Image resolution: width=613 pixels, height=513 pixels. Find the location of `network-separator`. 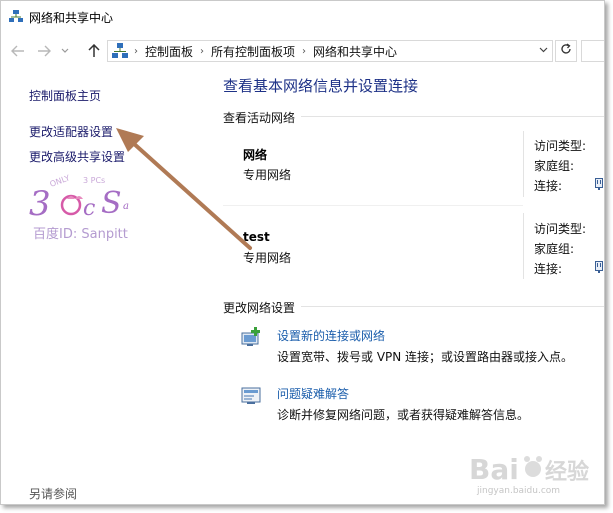

network-separator is located at coordinates (373, 205).